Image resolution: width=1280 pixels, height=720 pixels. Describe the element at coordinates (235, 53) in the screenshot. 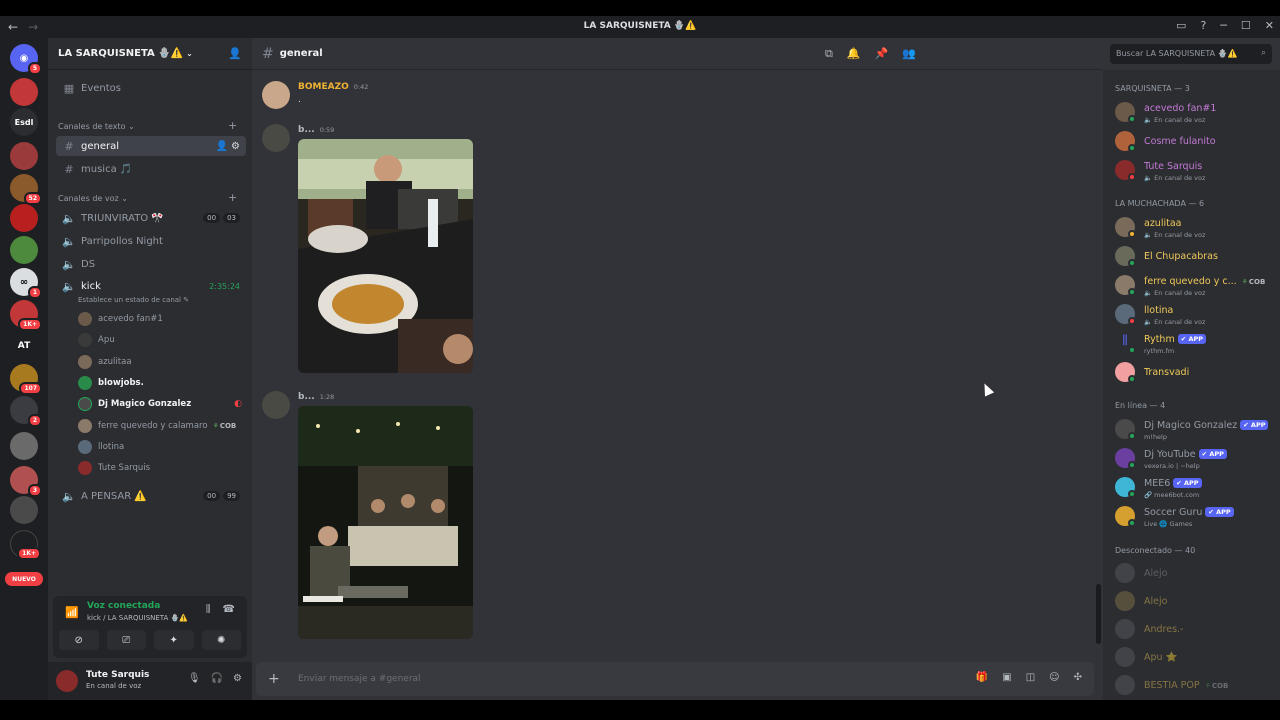

I see `invite-people-icon: 👤` at that location.